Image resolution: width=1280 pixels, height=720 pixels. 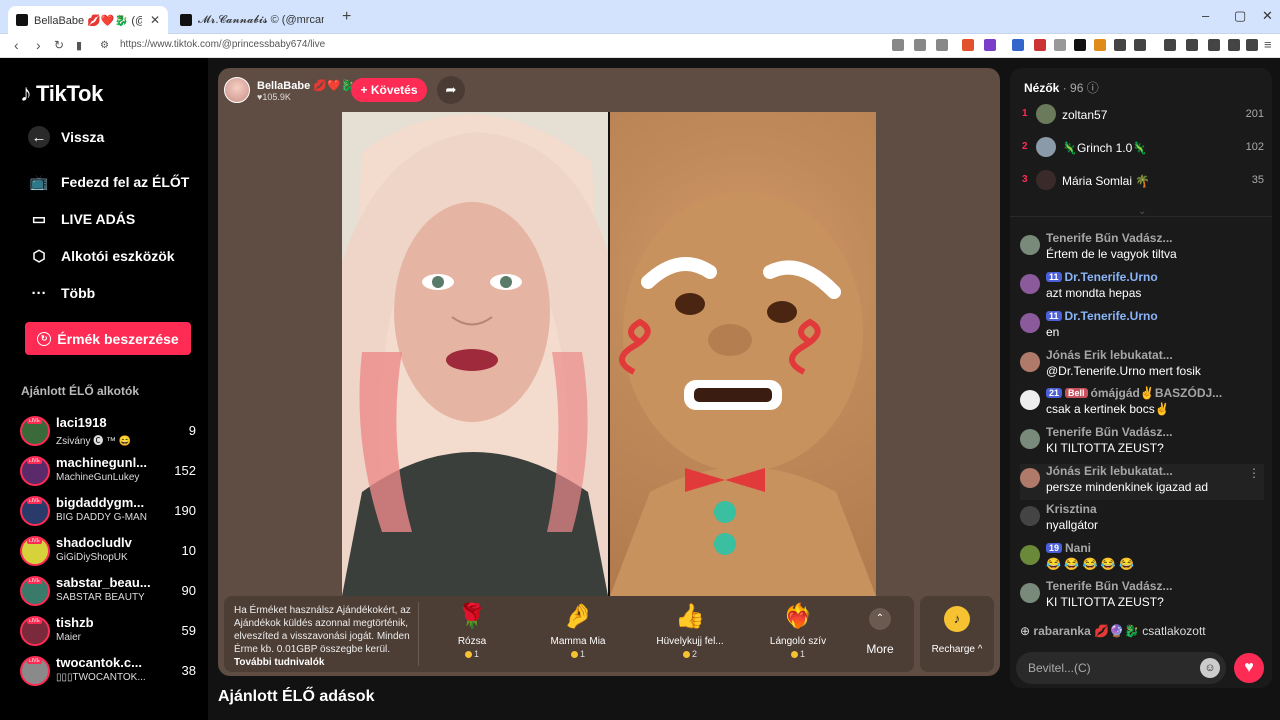 I want to click on viewer-row: 3 Mária Somlai 🌴 35, so click(x=1143, y=181).